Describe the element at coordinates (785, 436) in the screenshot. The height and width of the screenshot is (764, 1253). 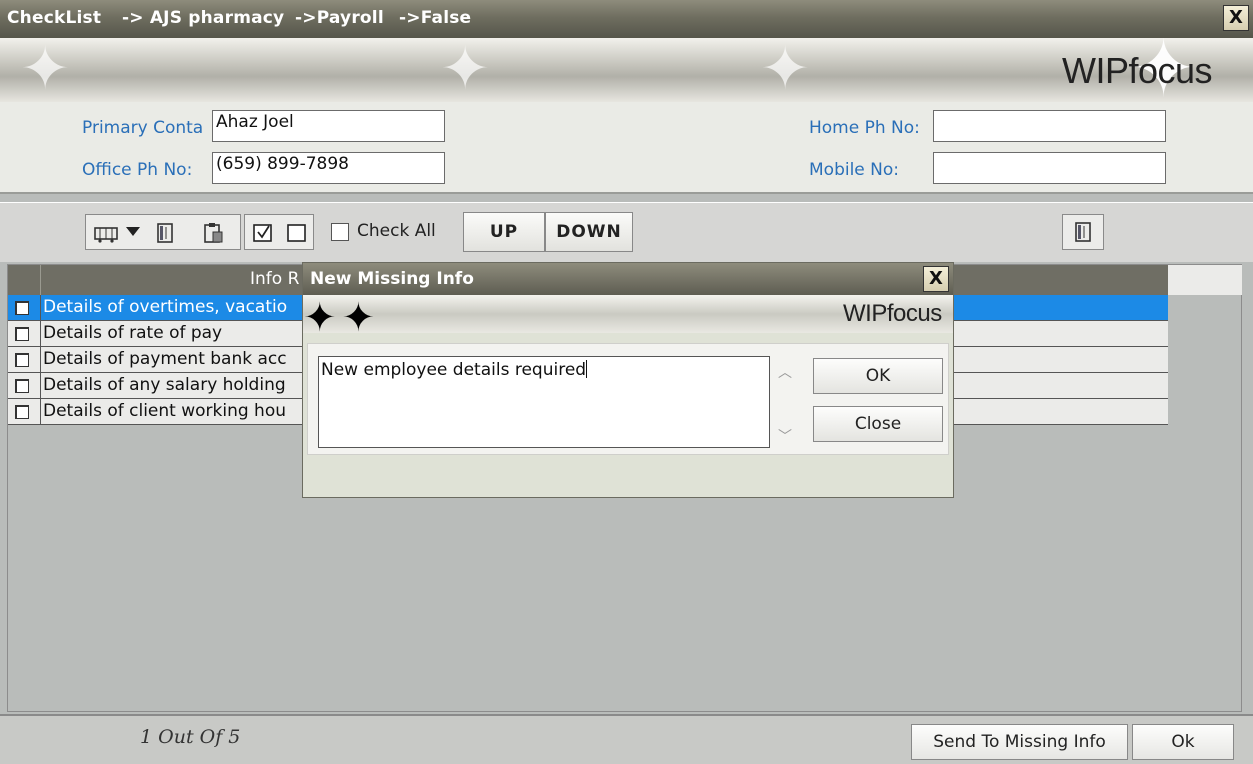
I see `scroll-down-icon: ﹀` at that location.